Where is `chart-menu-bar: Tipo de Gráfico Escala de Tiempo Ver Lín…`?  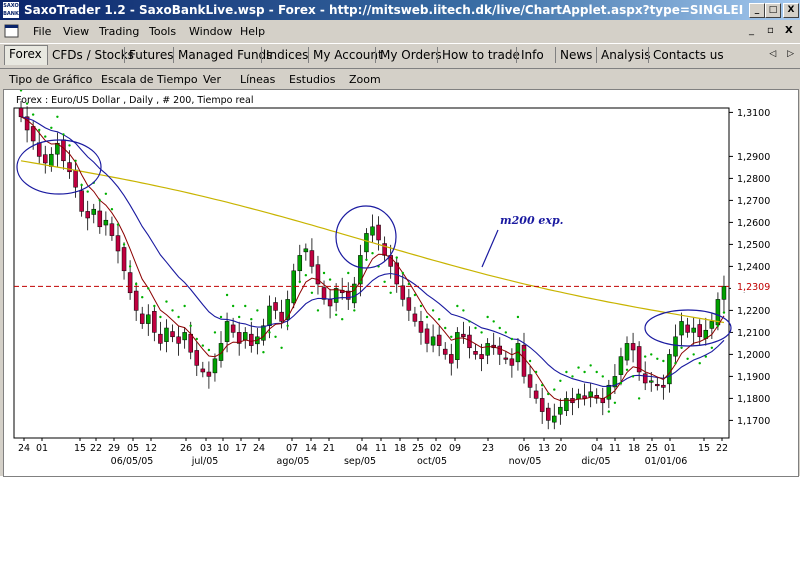 chart-menu-bar: Tipo de Gráfico Escala de Tiempo Ver Lín… is located at coordinates (400, 78).